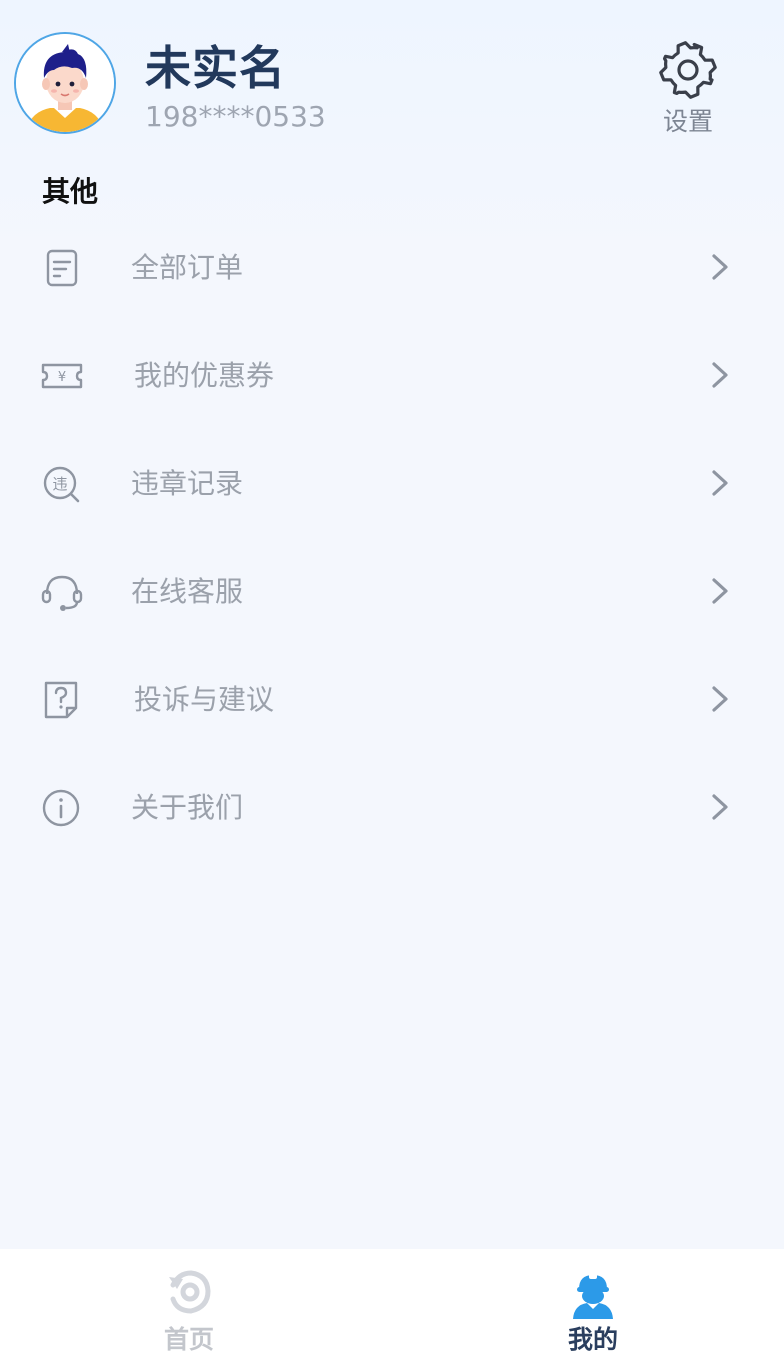  Describe the element at coordinates (592, 1339) in the screenshot. I see `tab-mine-label: 我的` at that location.